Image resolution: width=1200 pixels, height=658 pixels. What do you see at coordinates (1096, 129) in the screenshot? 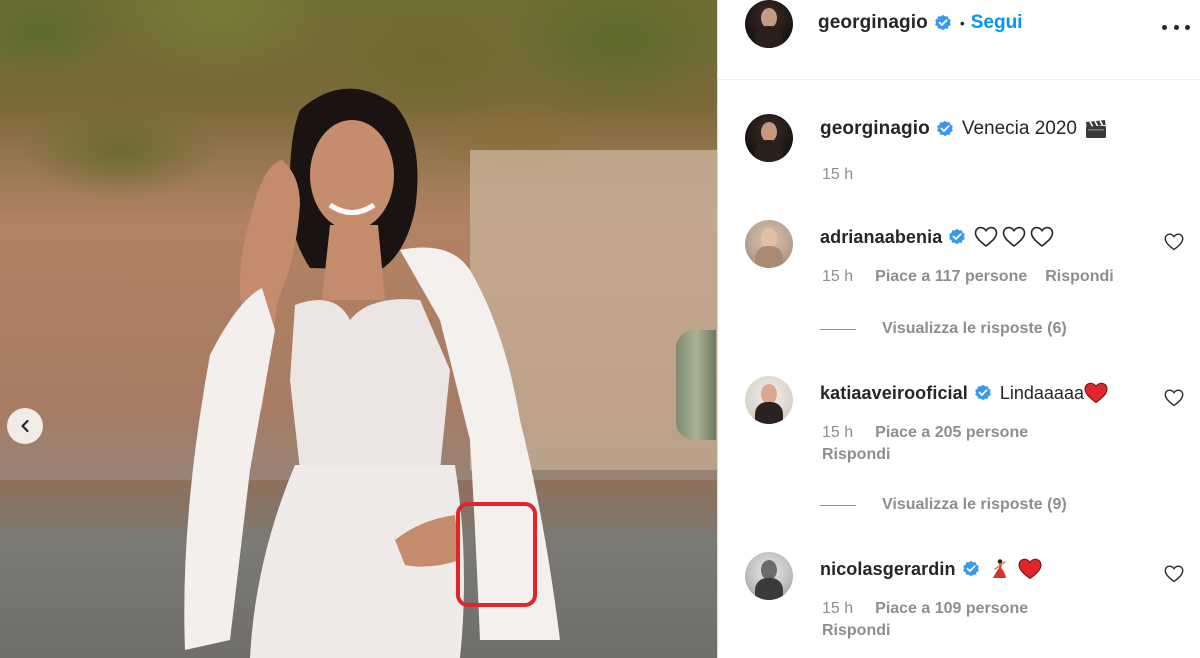
I see `clapper-board-icon` at bounding box center [1096, 129].